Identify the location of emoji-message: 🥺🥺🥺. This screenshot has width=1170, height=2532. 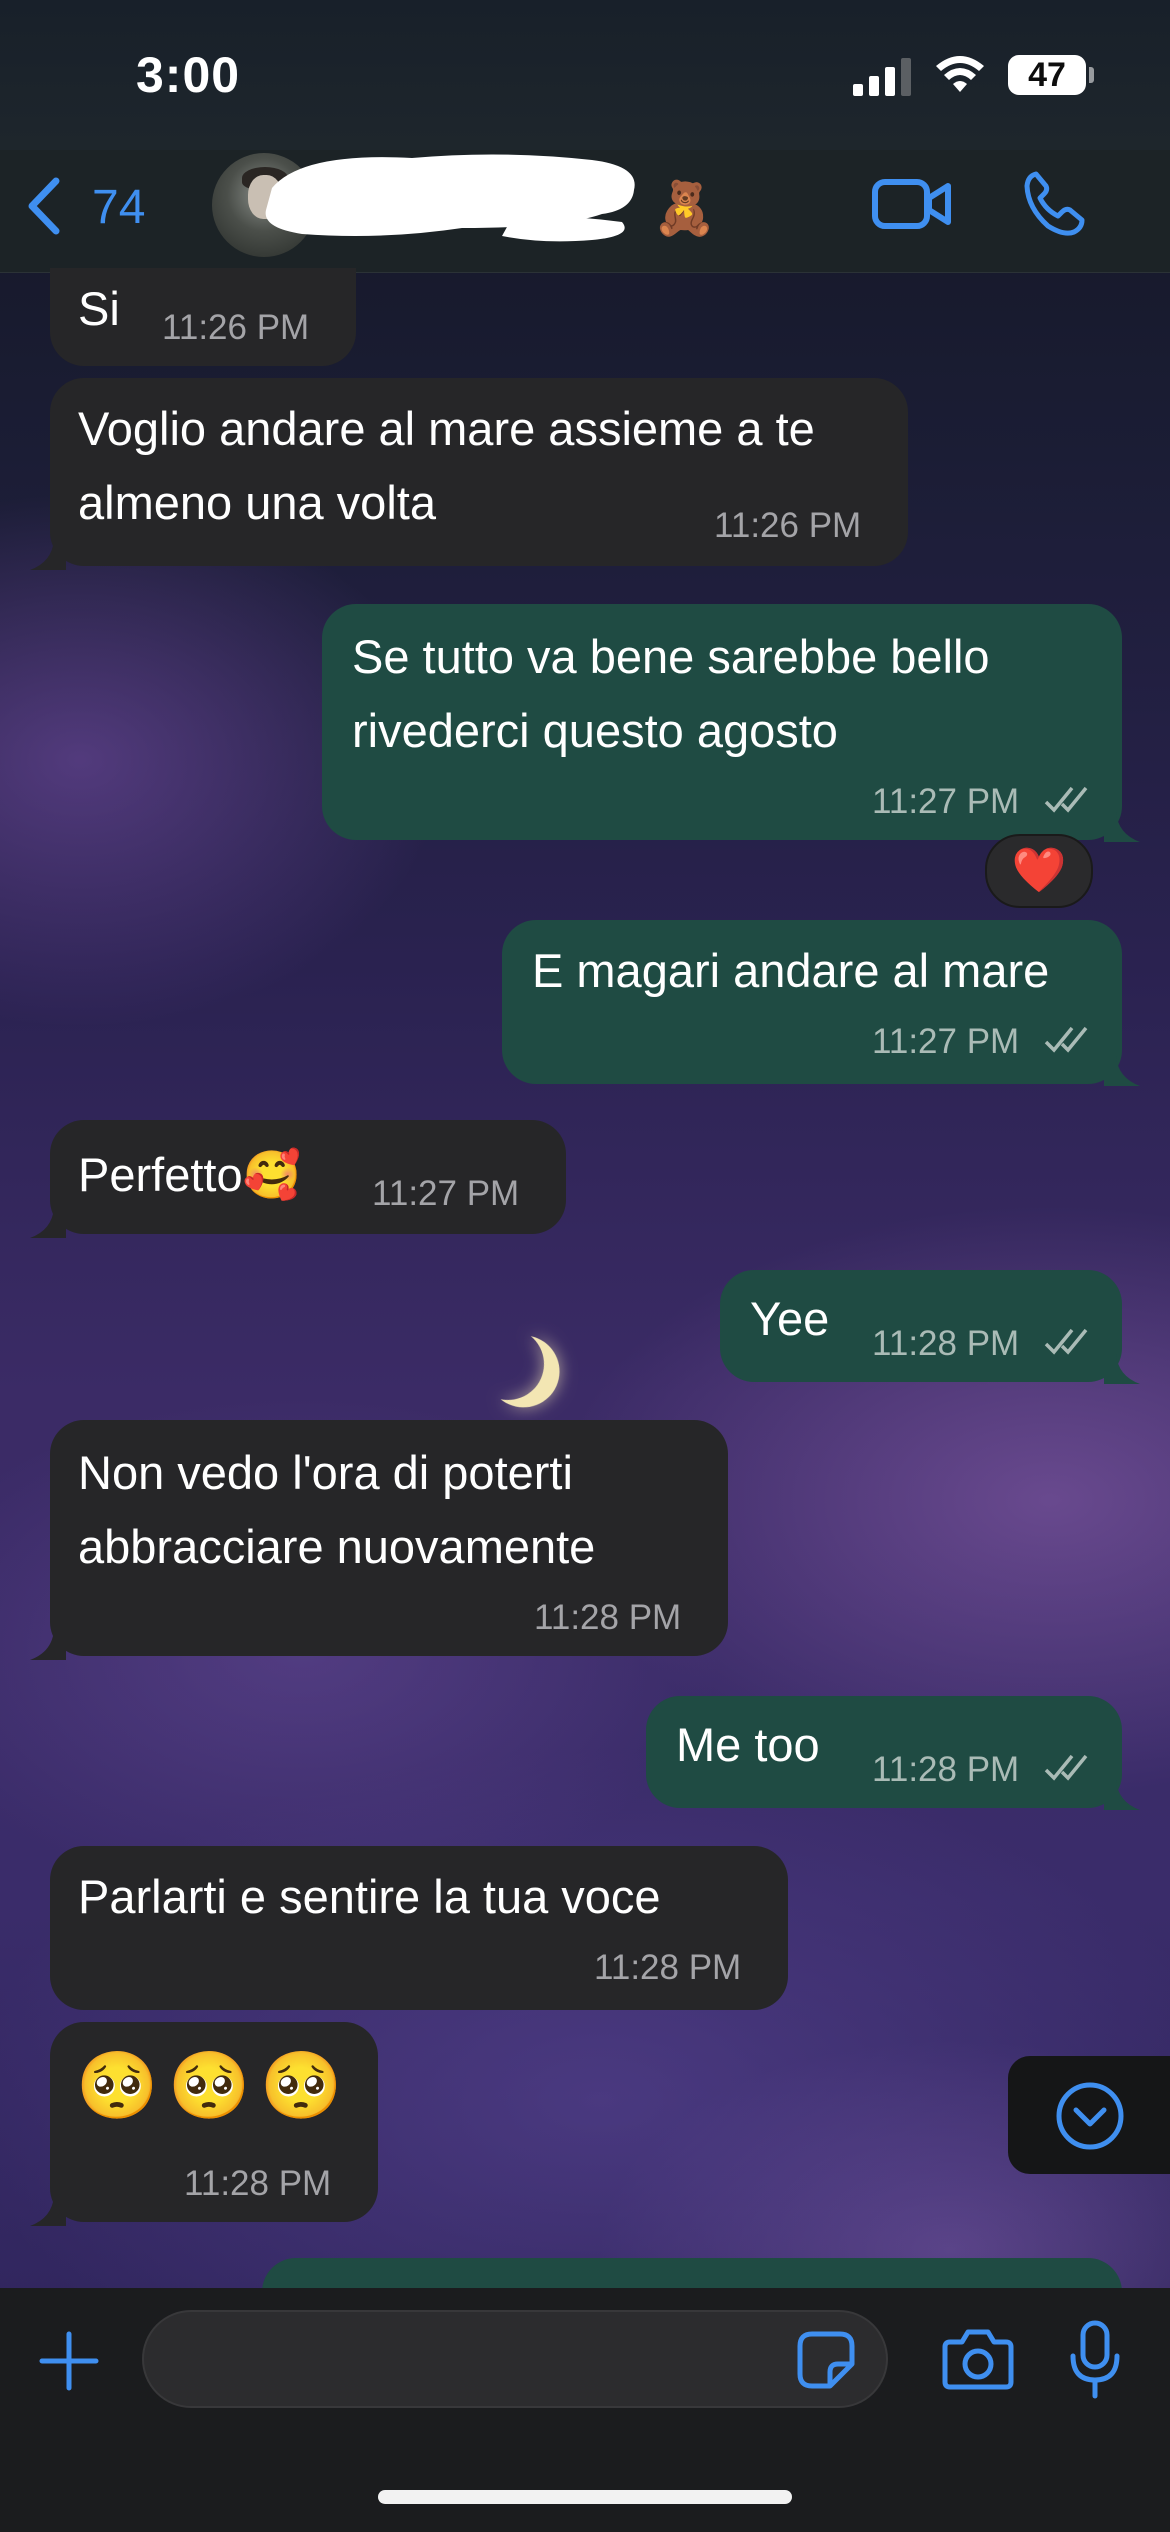
(214, 2085).